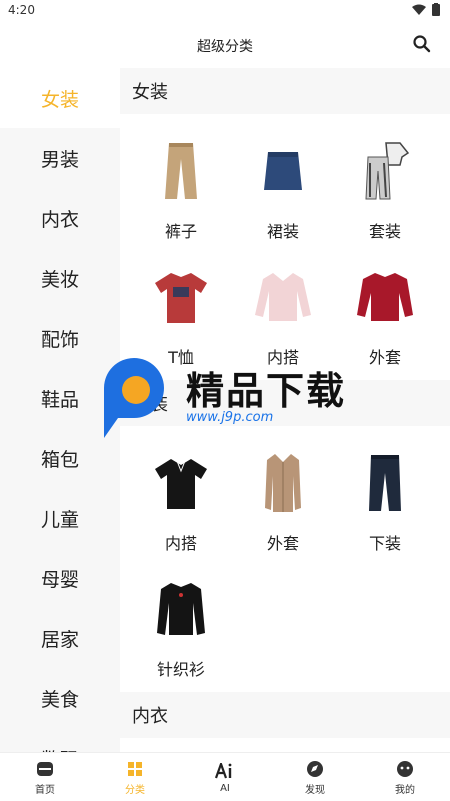 This screenshot has width=450, height=801. Describe the element at coordinates (385, 171) in the screenshot. I see `suit-set-icon` at that location.